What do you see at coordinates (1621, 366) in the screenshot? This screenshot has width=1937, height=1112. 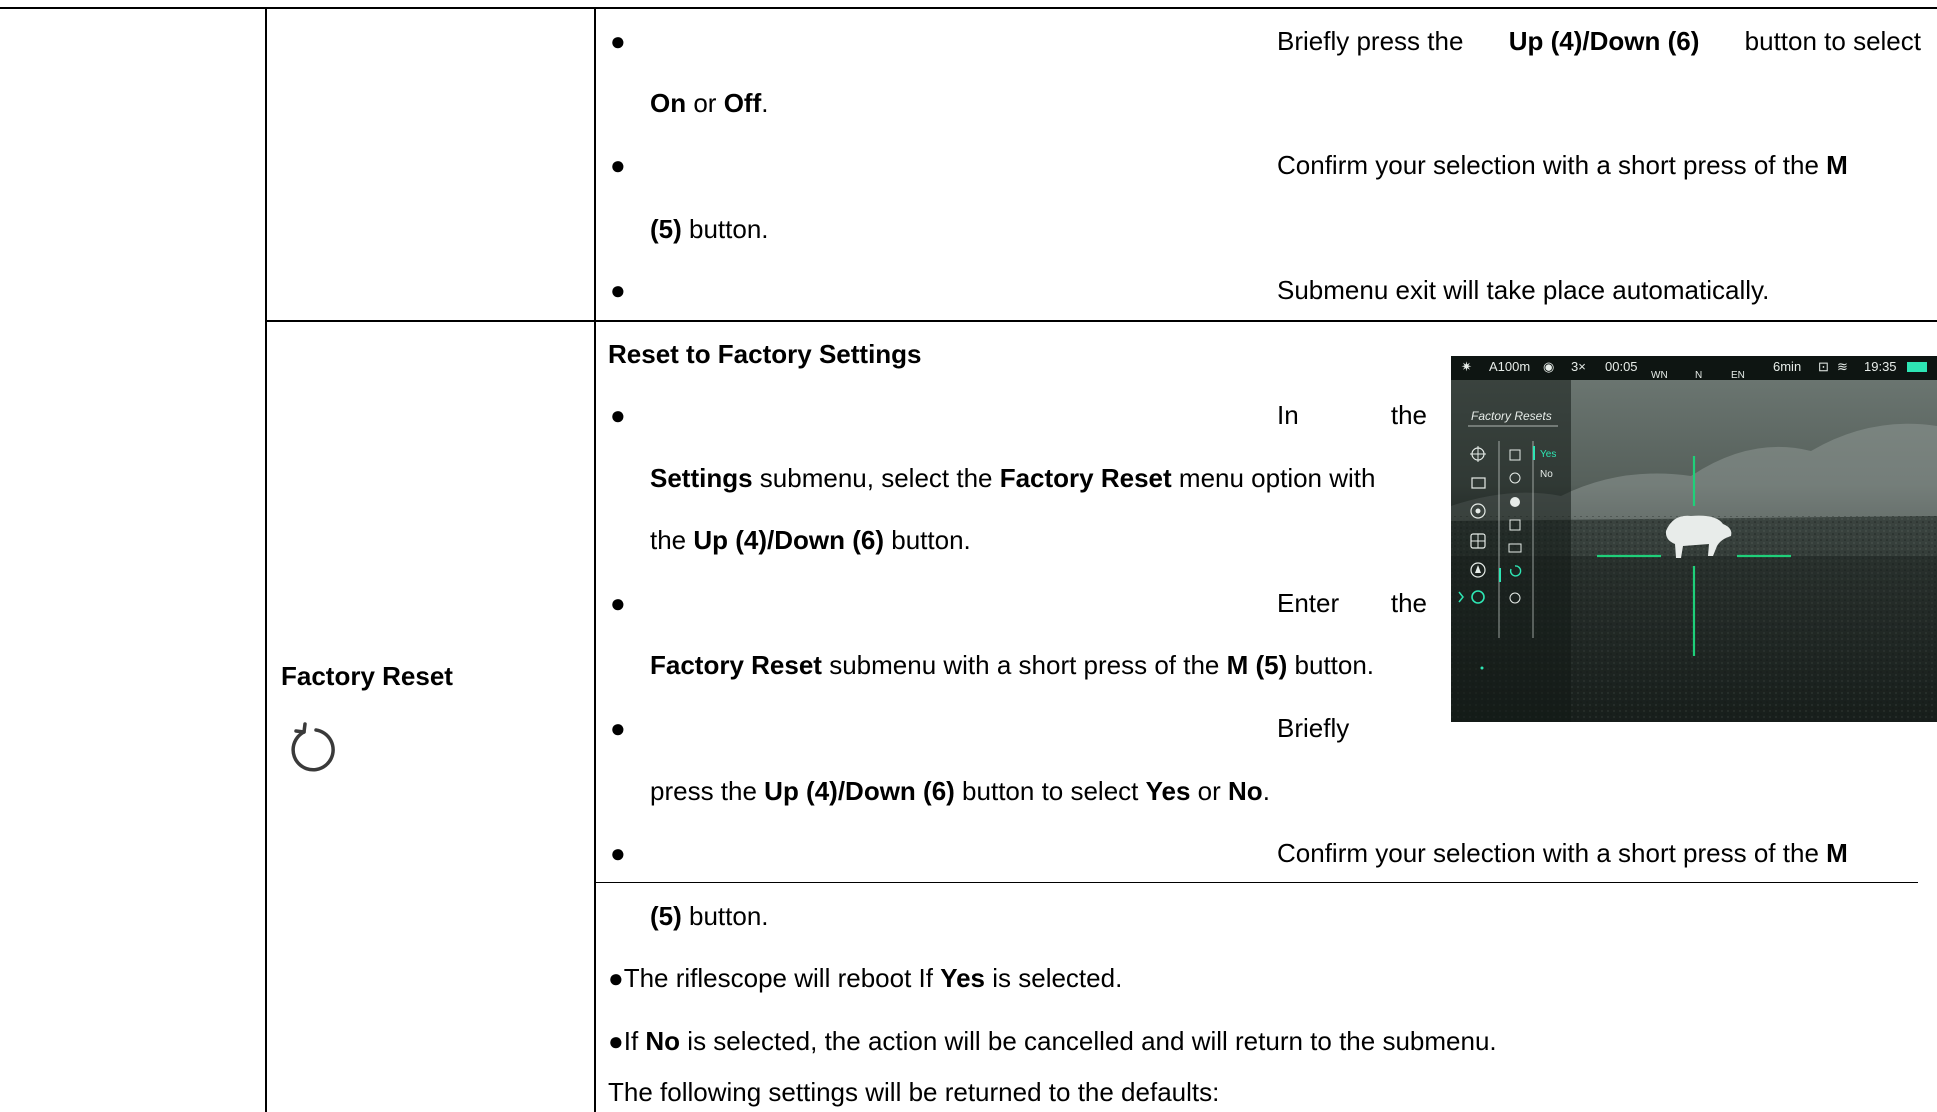 I see `record-time: 00:05` at bounding box center [1621, 366].